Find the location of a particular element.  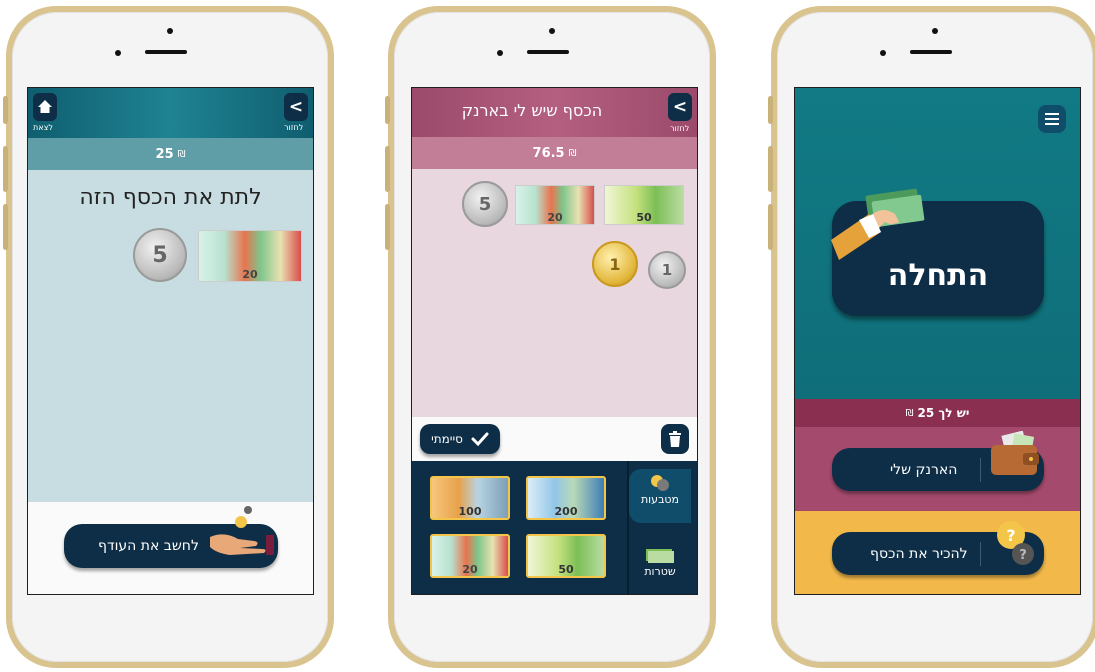

balance-text: יש לך 25 is located at coordinates (943, 413).